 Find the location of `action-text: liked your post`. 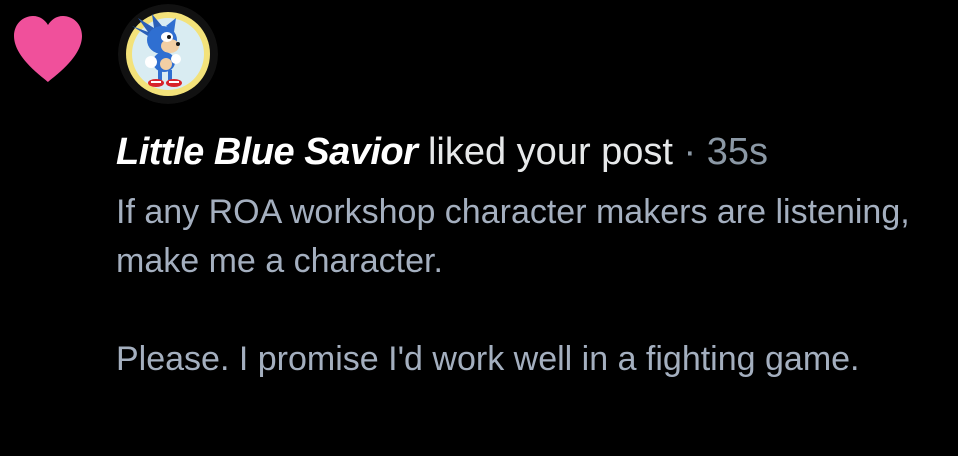

action-text: liked your post is located at coordinates (550, 152).